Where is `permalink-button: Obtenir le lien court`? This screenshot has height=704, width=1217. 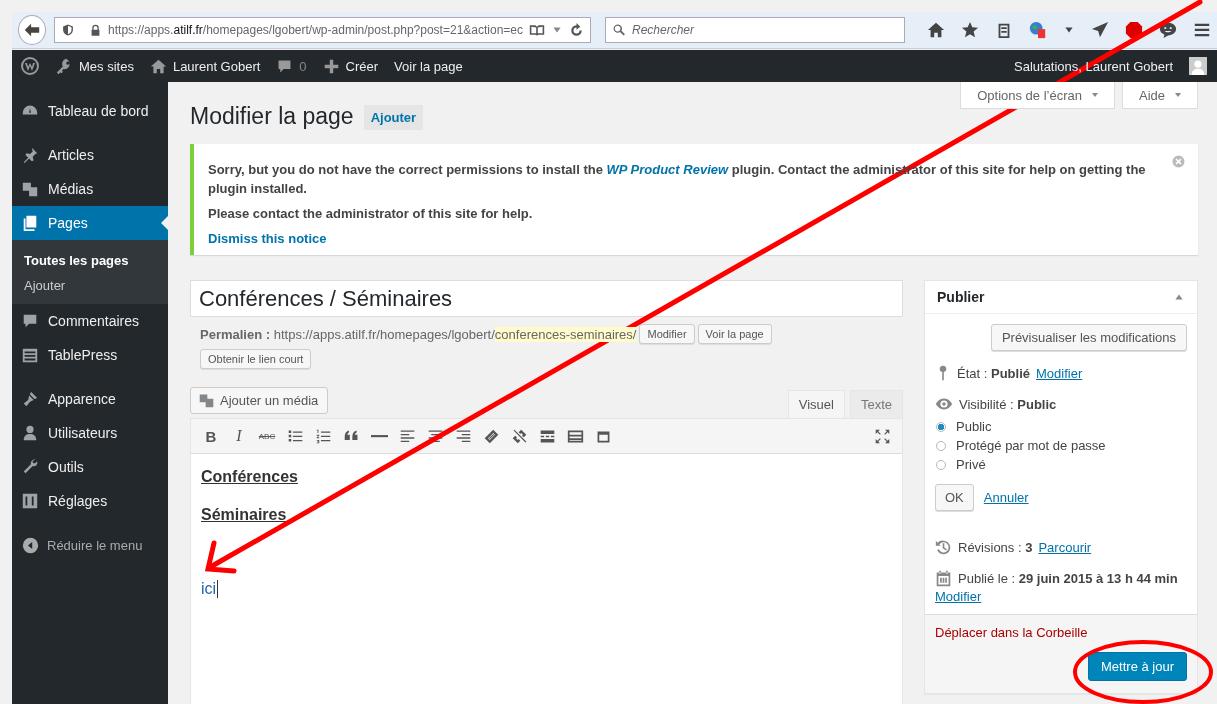 permalink-button: Obtenir le lien court is located at coordinates (256, 359).